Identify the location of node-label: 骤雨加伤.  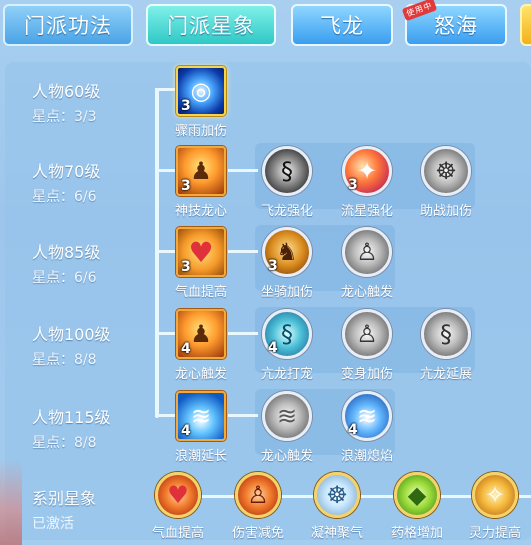
(200, 131).